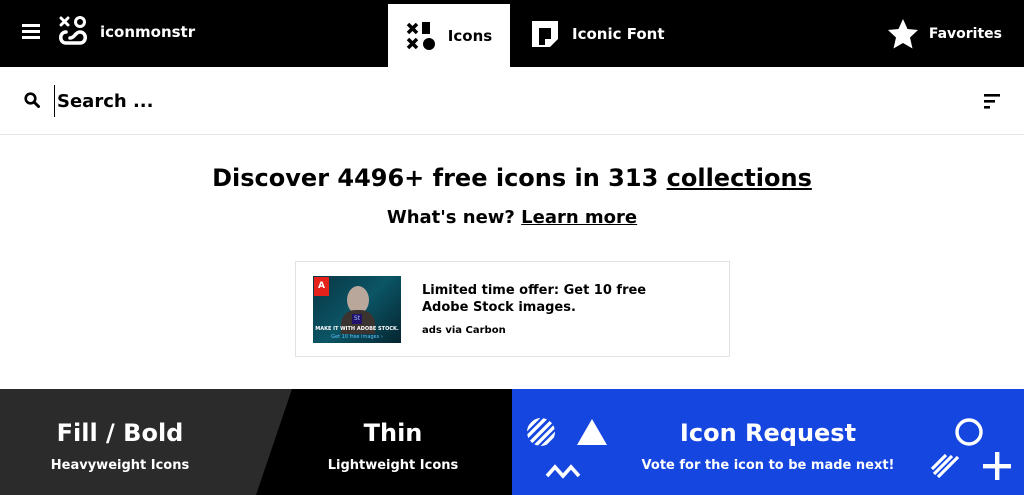 The width and height of the screenshot is (1024, 495). Describe the element at coordinates (321, 286) in the screenshot. I see `adobe-logo-icon: A` at that location.